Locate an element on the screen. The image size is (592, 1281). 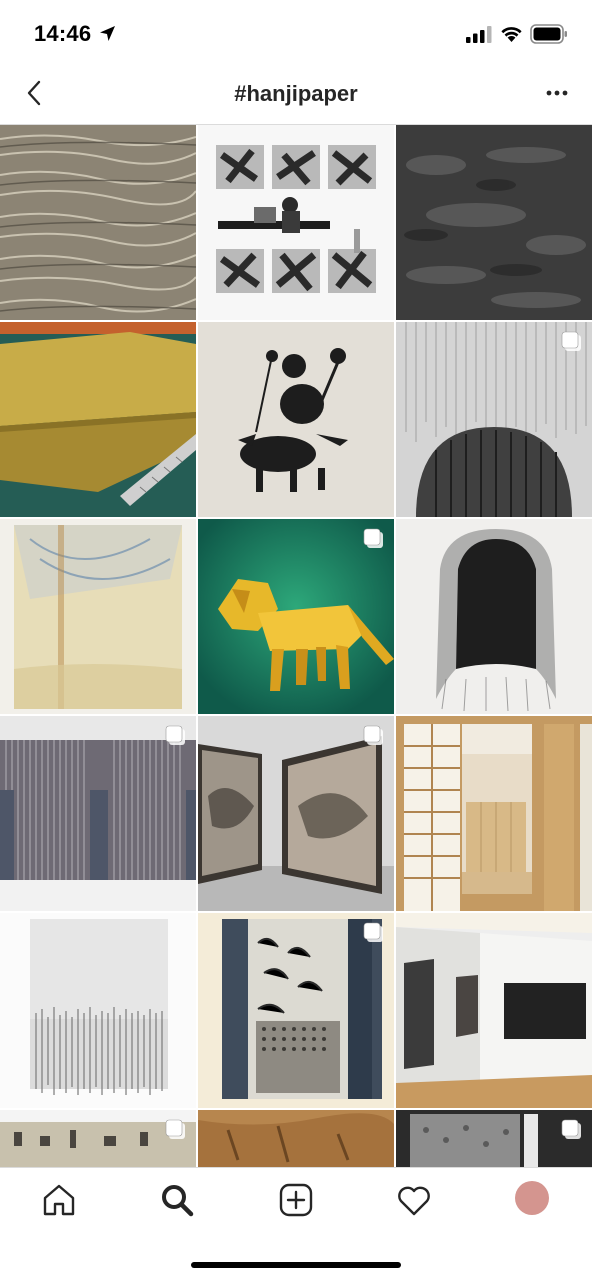
home-indicator is located at coordinates (296, 1265).